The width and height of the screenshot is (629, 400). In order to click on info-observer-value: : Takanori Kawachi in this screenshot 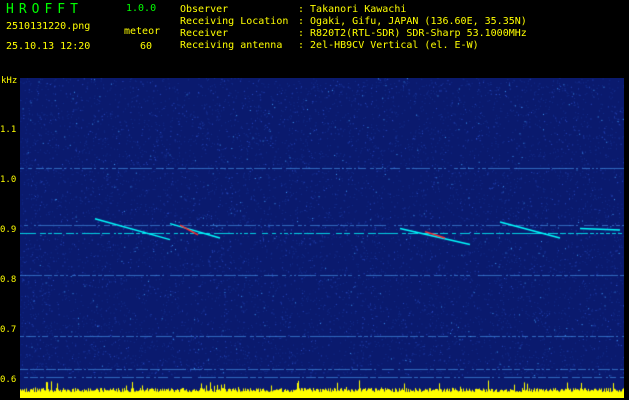, I will do `click(352, 9)`.